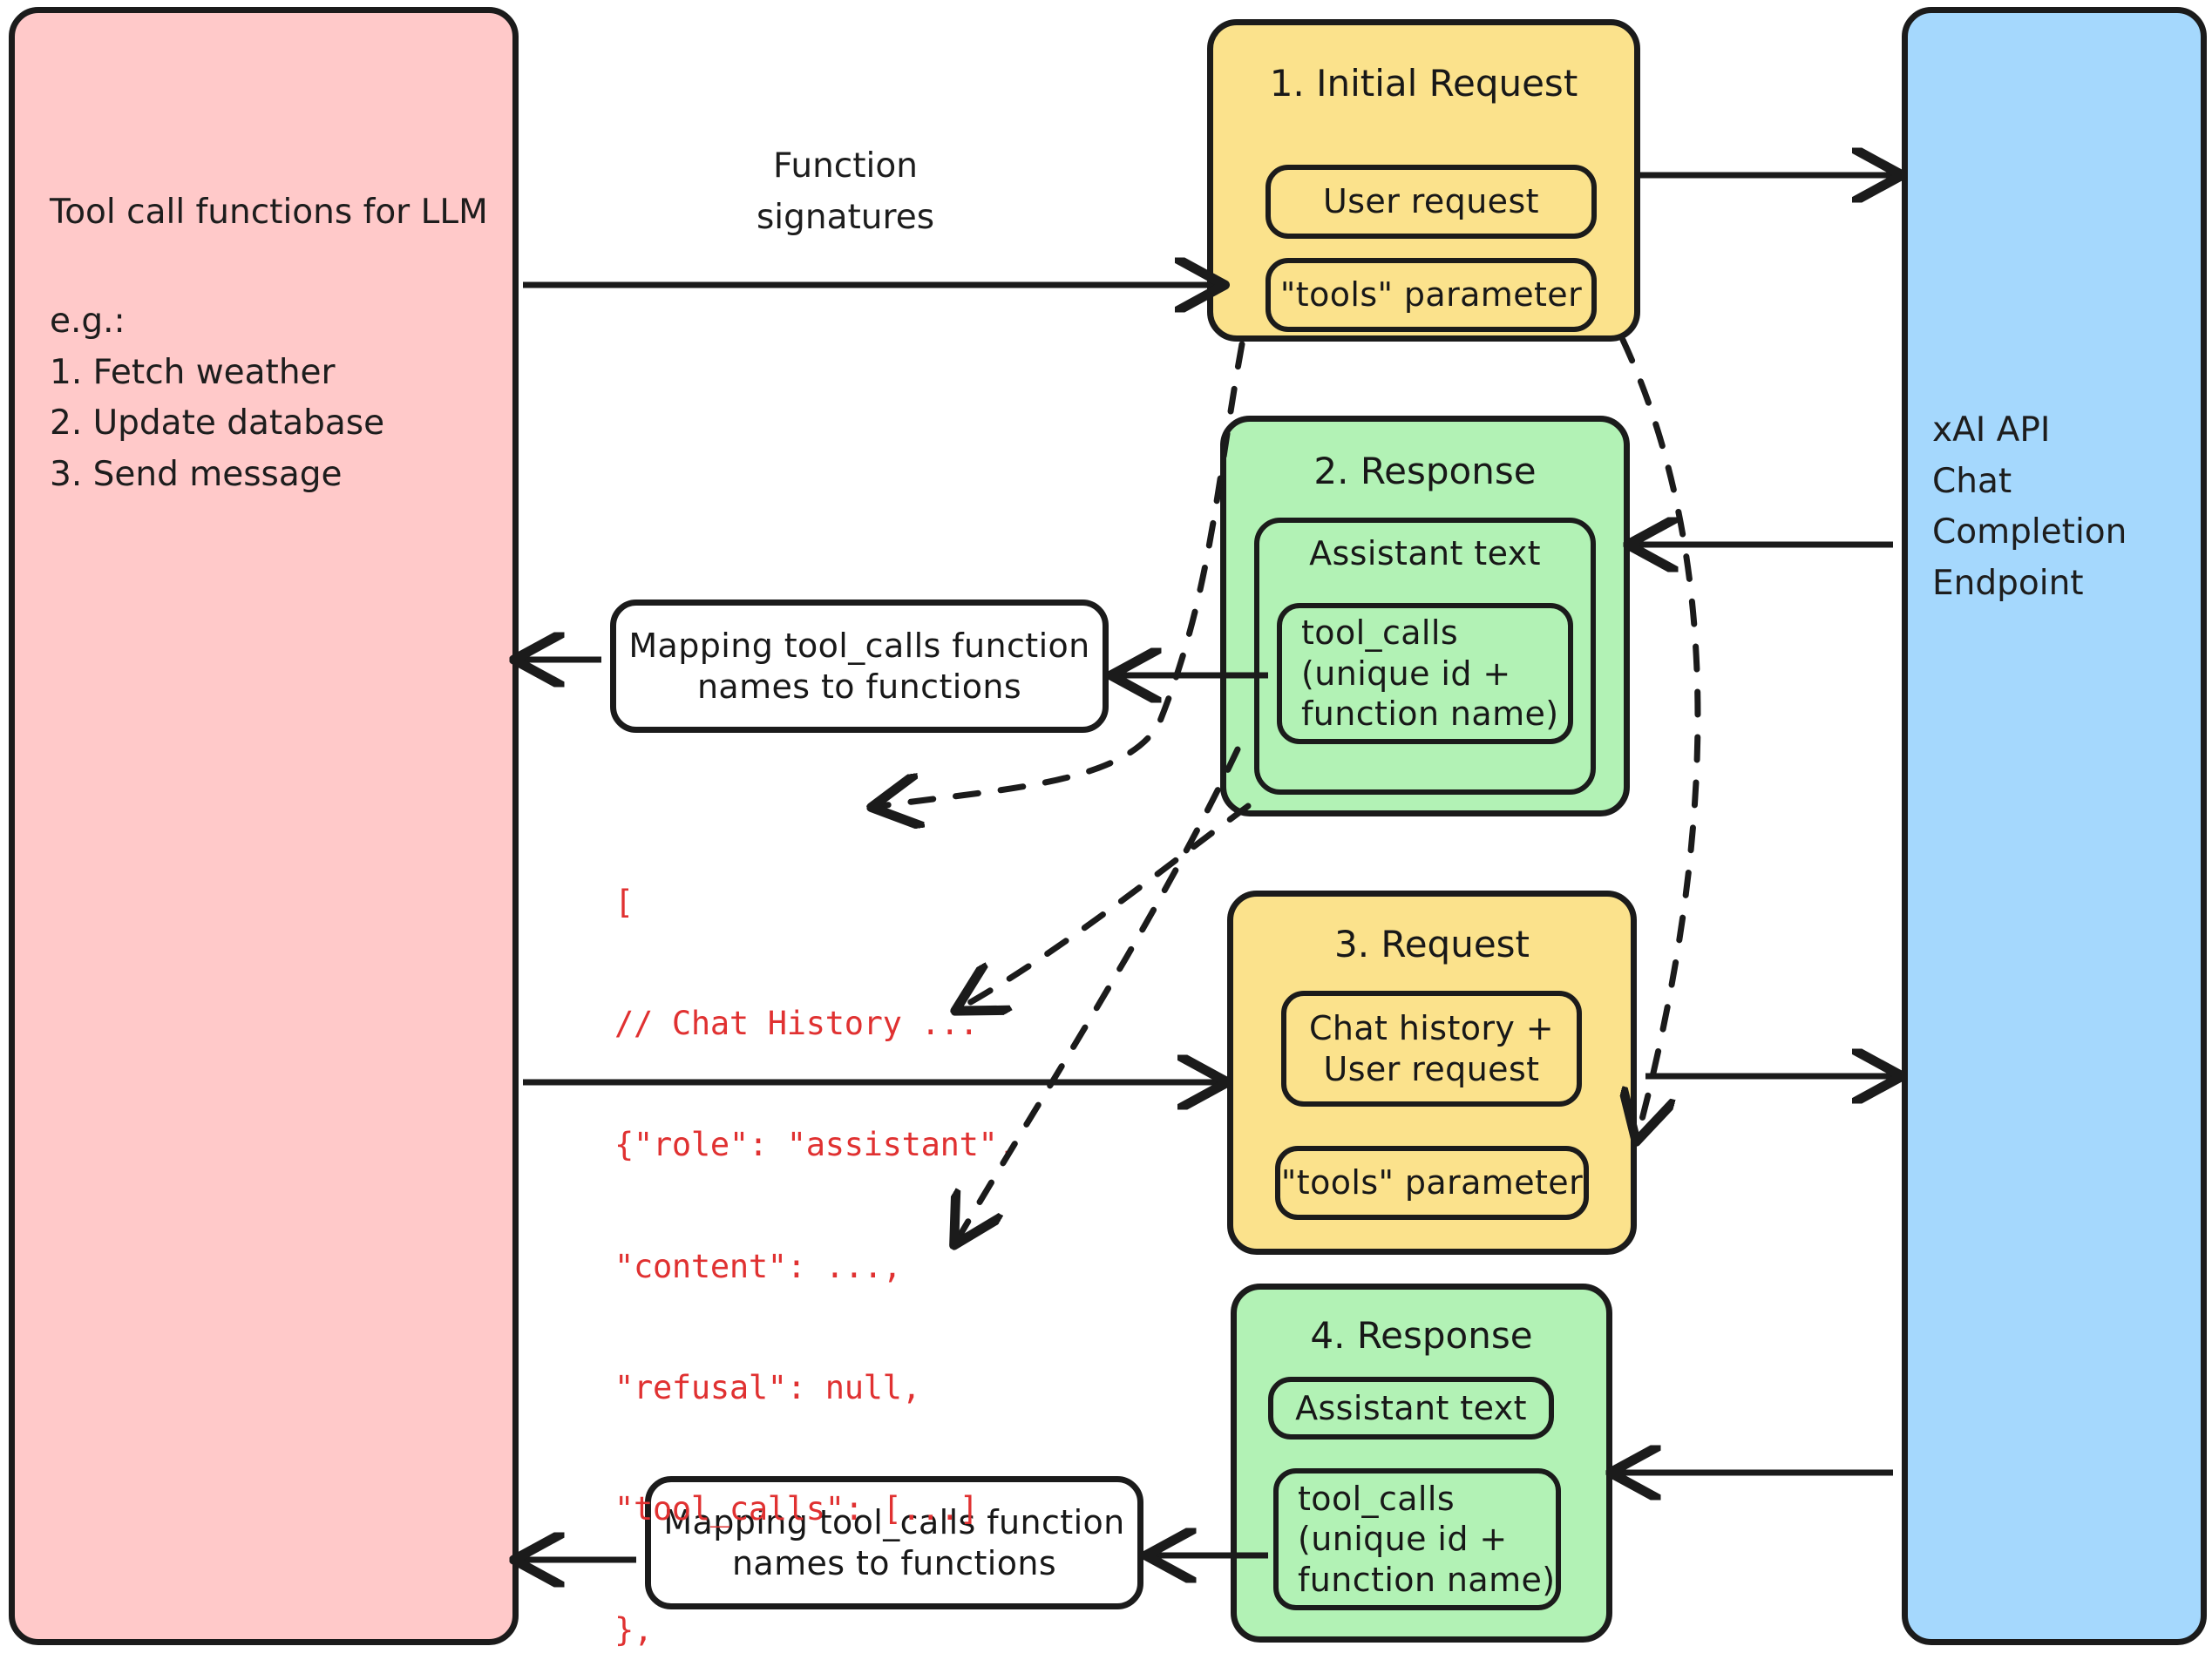 The image size is (2212, 1653). I want to click on step-3-tools-parameter: "tools" parameter, so click(1432, 1183).